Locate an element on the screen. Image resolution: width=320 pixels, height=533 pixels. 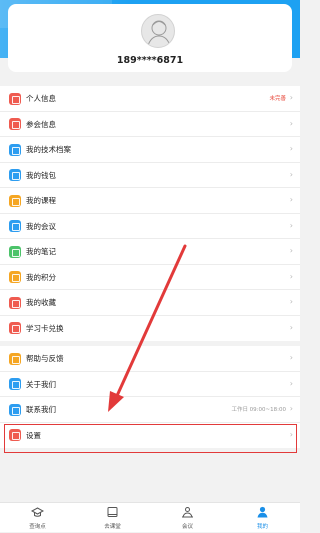
menu-label: 我的积分 is located at coordinates (41, 277).